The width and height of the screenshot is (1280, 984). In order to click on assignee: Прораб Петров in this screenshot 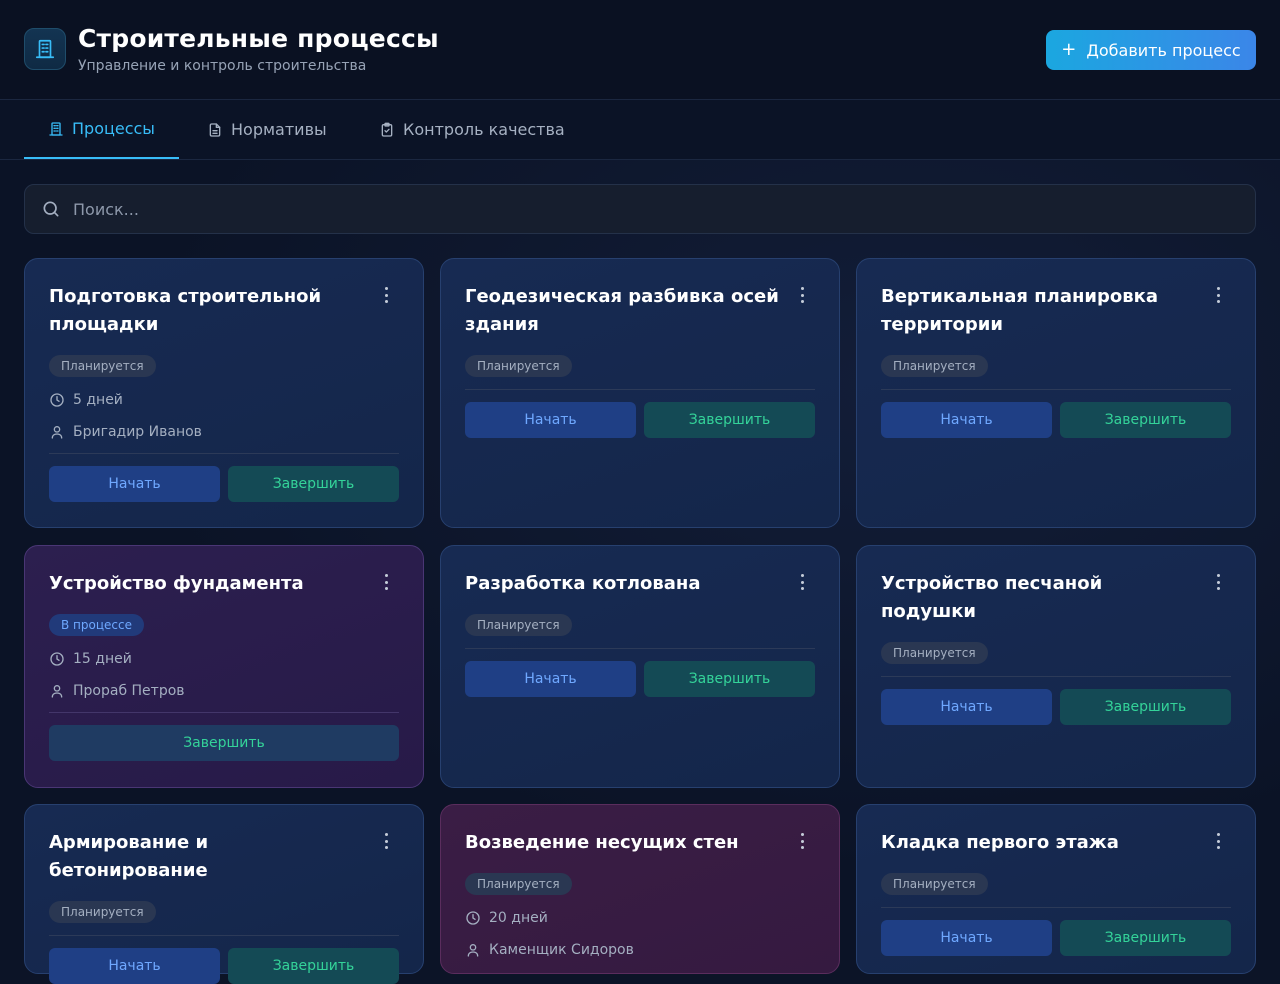, I will do `click(224, 691)`.